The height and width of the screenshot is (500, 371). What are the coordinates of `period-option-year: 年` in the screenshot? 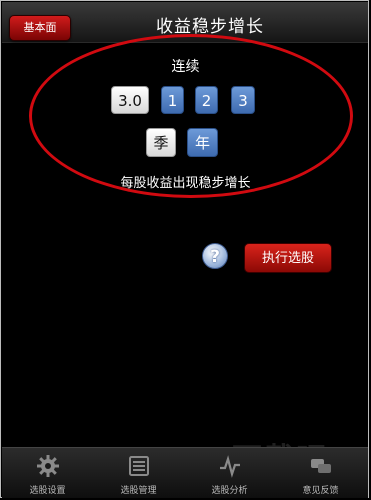 It's located at (202, 142).